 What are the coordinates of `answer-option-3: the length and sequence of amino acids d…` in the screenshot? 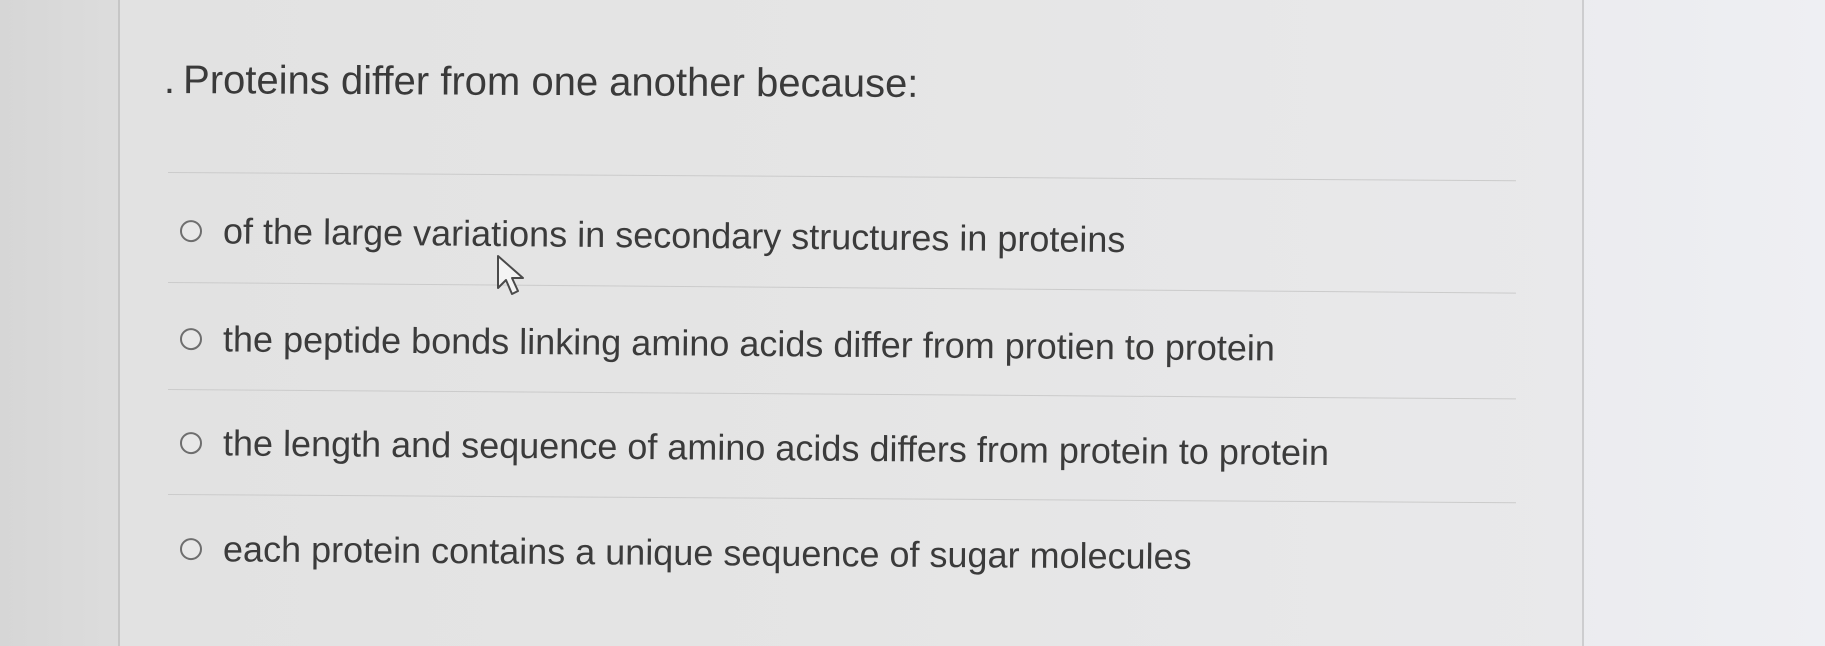 It's located at (754, 448).